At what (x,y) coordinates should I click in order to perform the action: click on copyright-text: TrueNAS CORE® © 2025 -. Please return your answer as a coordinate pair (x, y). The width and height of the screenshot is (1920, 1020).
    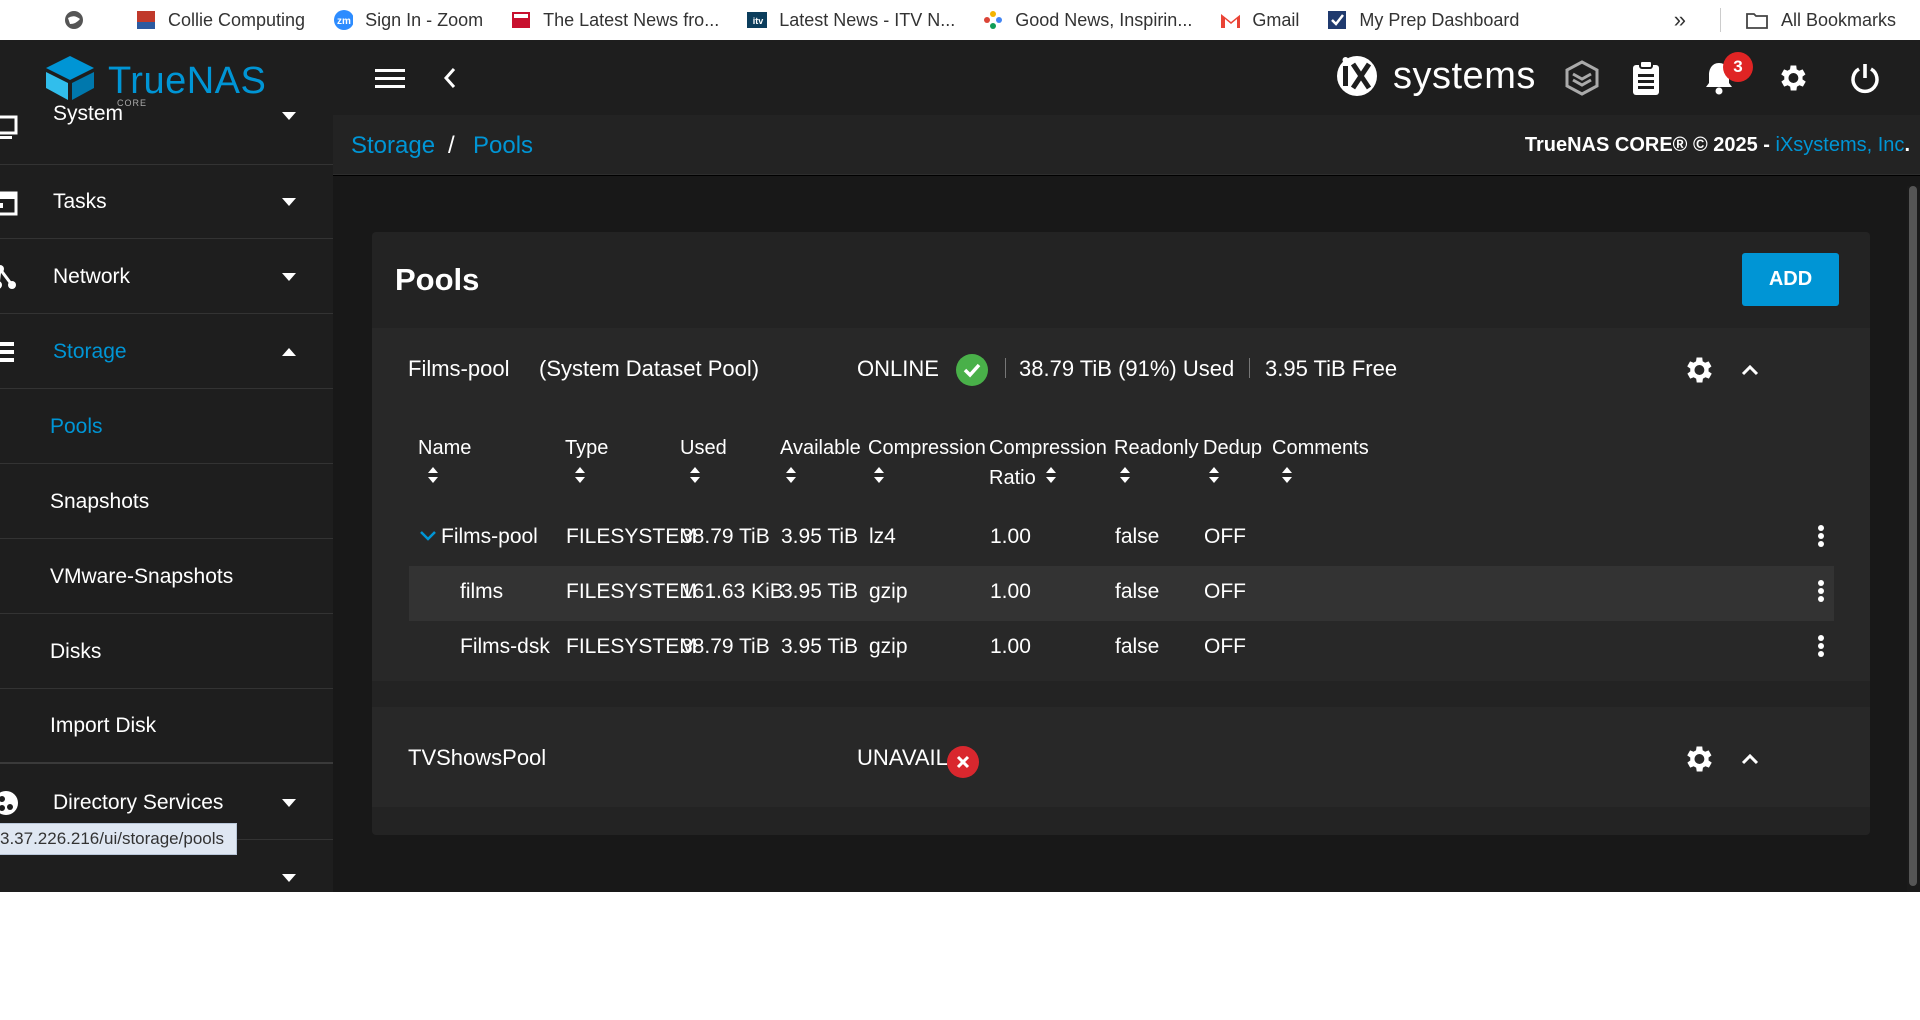
    Looking at the image, I should click on (1650, 145).